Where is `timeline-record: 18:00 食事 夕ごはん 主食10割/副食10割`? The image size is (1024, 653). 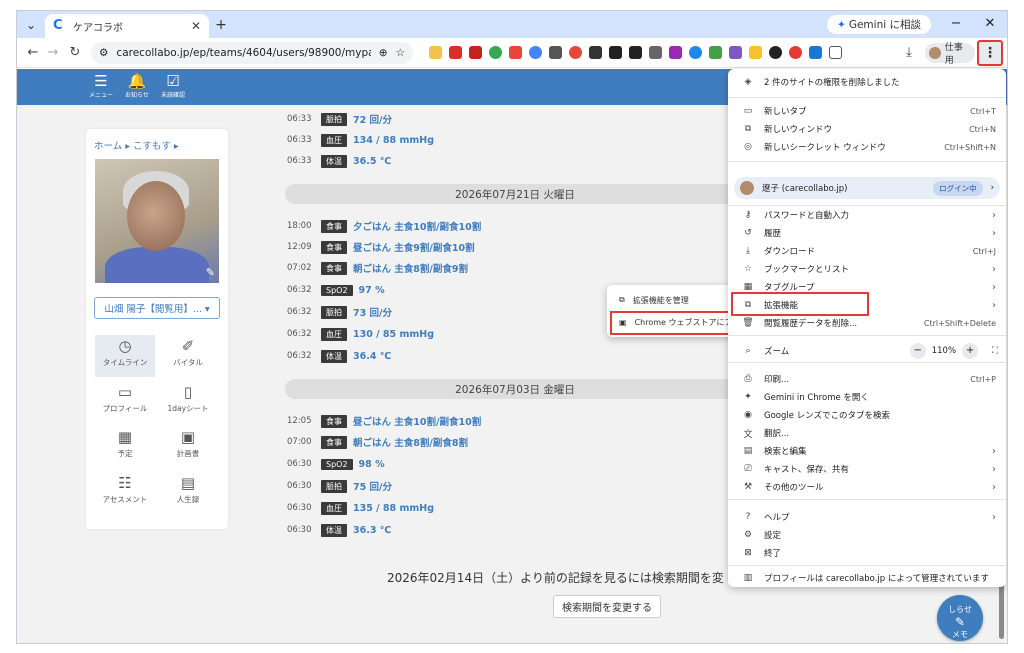
timeline-record: 18:00 食事 夕ごはん 主食10割/副食10割 is located at coordinates (384, 226).